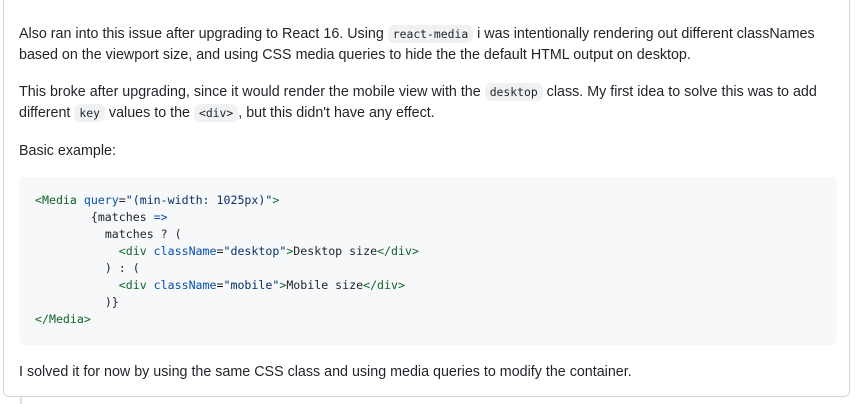 This screenshot has height=404, width=855. I want to click on code-line-2: {matches =>, so click(129, 217).